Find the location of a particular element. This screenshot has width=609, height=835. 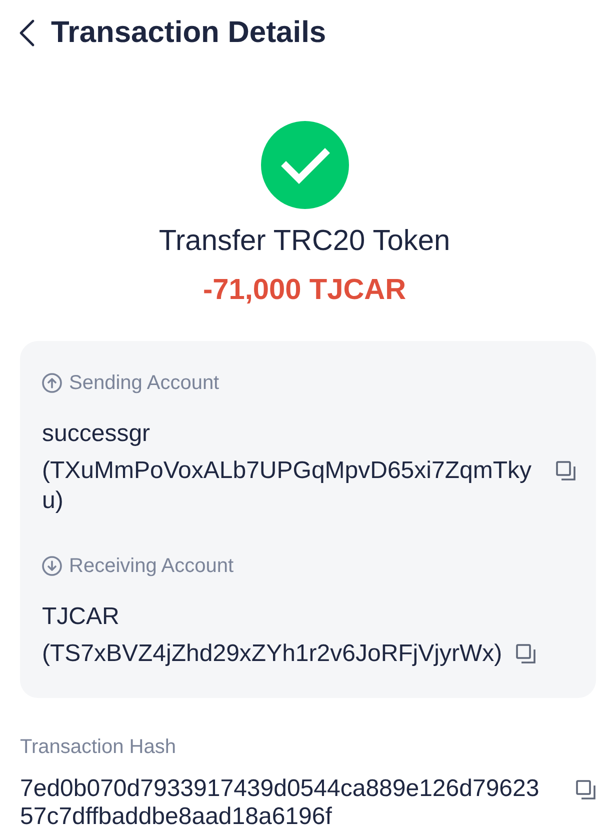

account-address: (TS7xBVZ4jZhd29xZYh1r2v6JoRFjVjyrWx) is located at coordinates (272, 654).